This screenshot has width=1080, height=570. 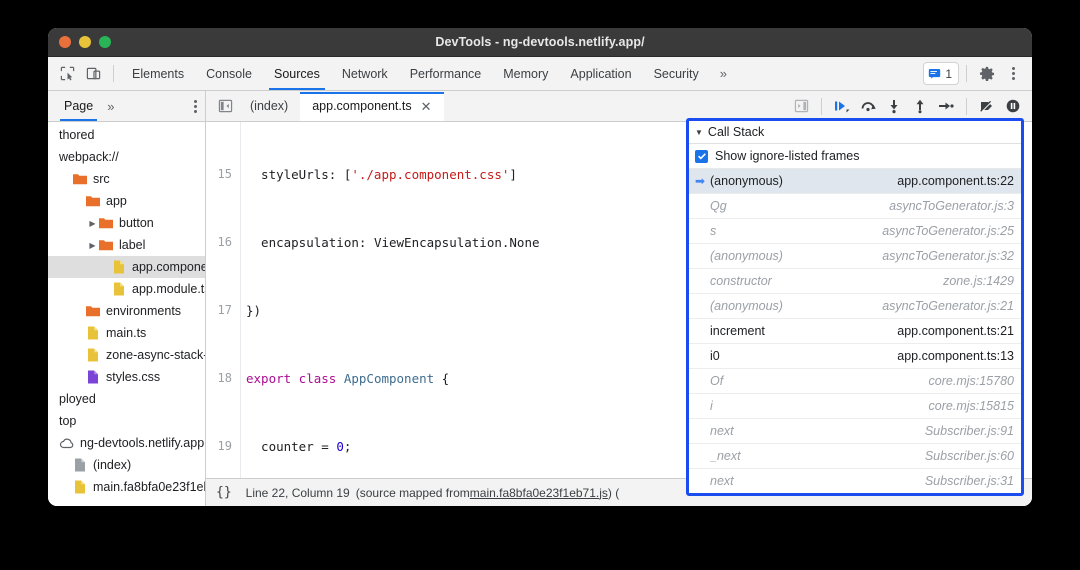 What do you see at coordinates (224, 446) in the screenshot?
I see `line-number: 19` at bounding box center [224, 446].